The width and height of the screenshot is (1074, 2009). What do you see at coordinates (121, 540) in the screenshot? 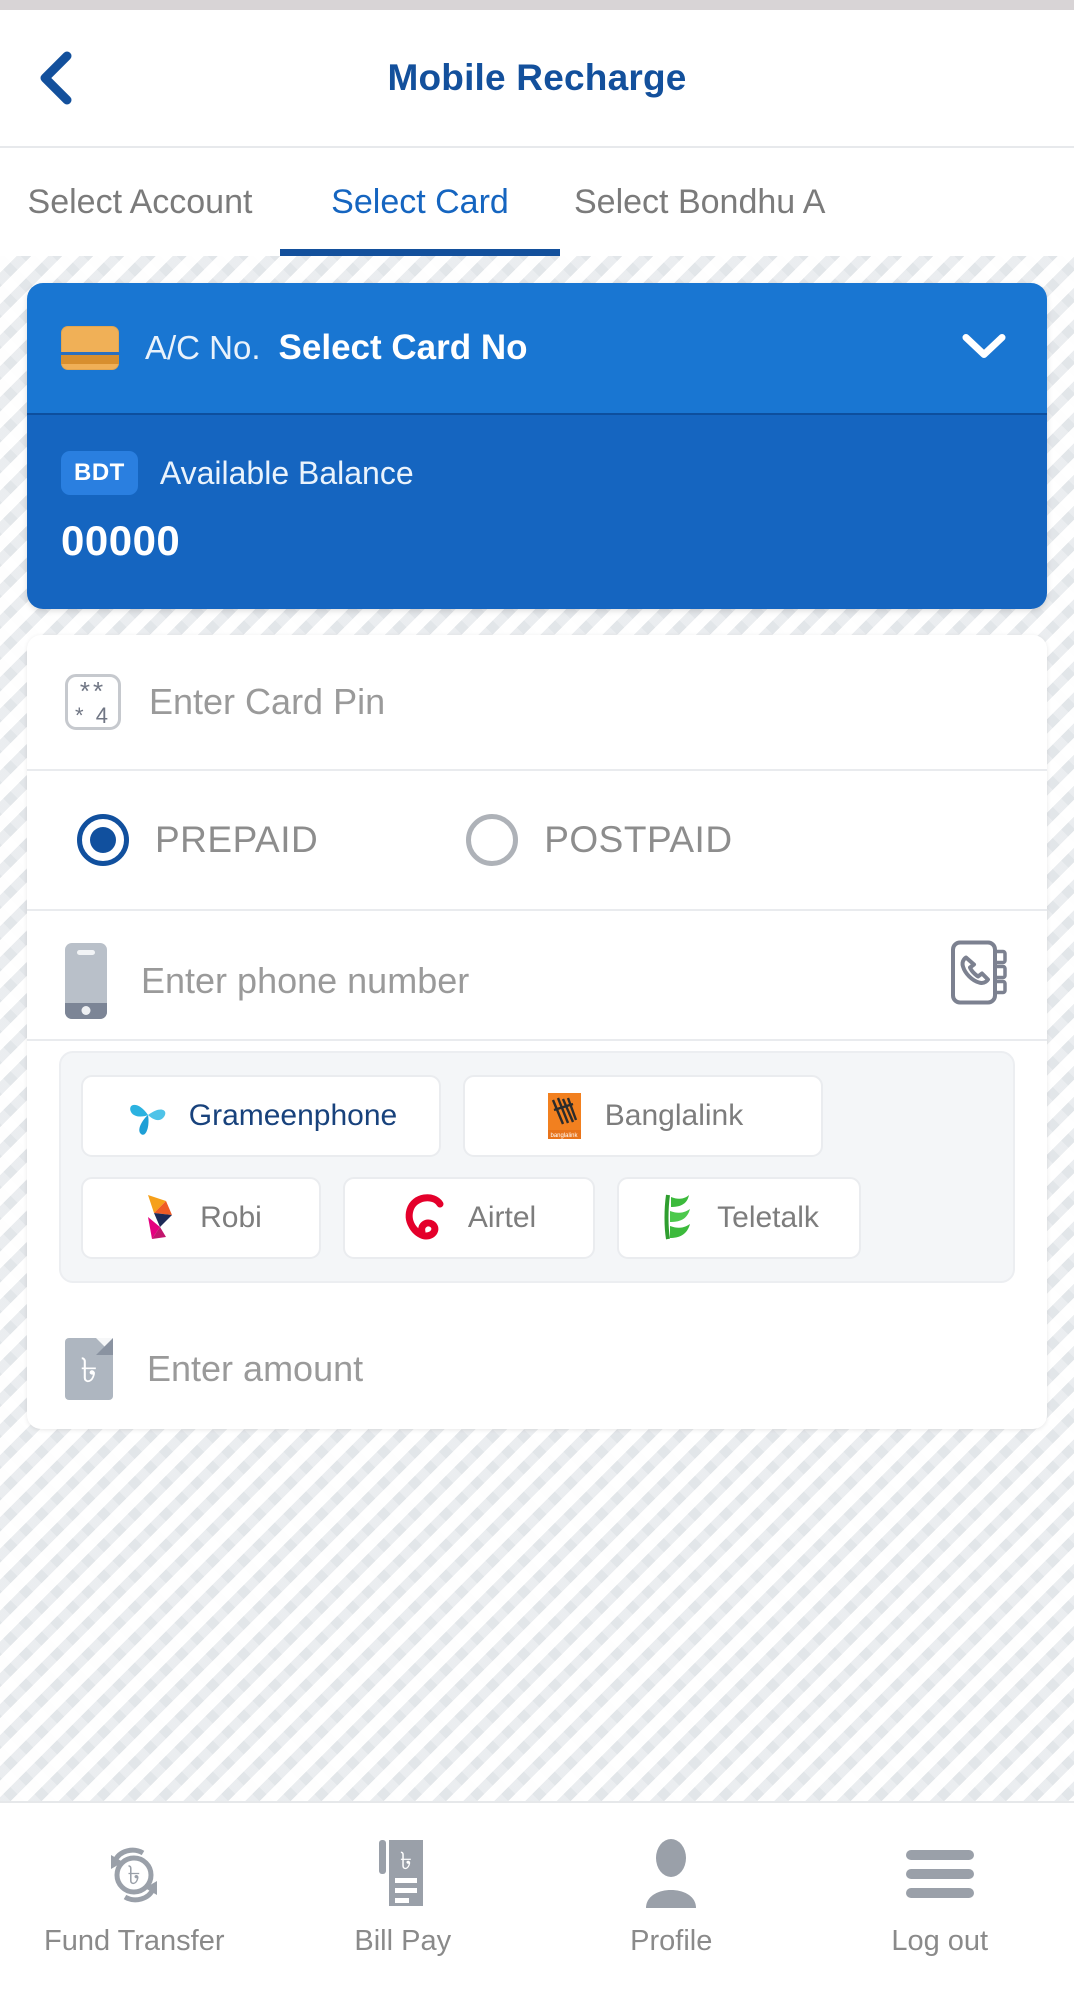
I see `balance-value: 00000` at bounding box center [121, 540].